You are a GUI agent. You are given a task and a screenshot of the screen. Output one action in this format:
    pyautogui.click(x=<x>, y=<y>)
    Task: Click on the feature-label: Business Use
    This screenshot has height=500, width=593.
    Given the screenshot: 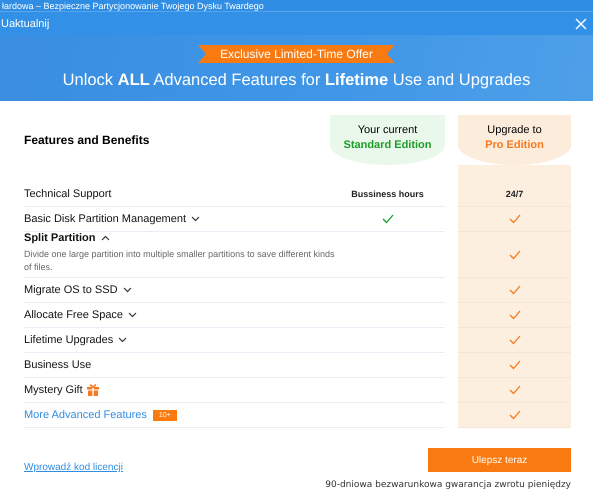 What is the action you would take?
    pyautogui.click(x=58, y=365)
    